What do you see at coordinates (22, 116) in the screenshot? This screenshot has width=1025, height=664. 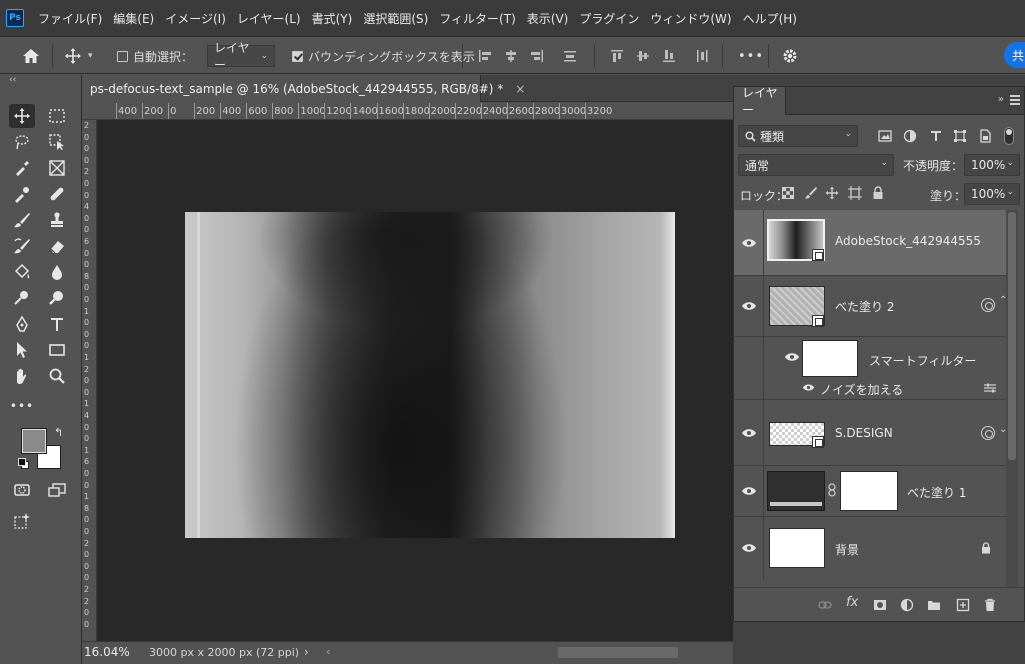 I see `move-tool` at bounding box center [22, 116].